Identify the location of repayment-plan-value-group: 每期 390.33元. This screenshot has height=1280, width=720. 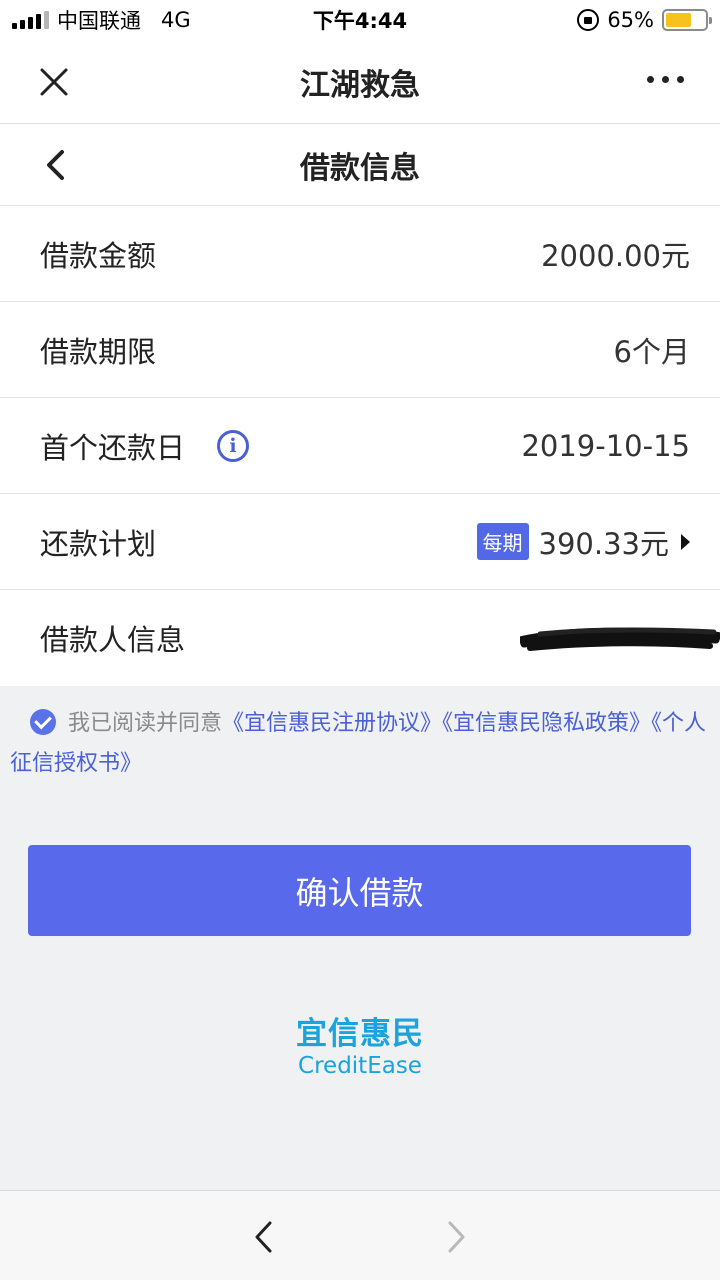
(583, 542).